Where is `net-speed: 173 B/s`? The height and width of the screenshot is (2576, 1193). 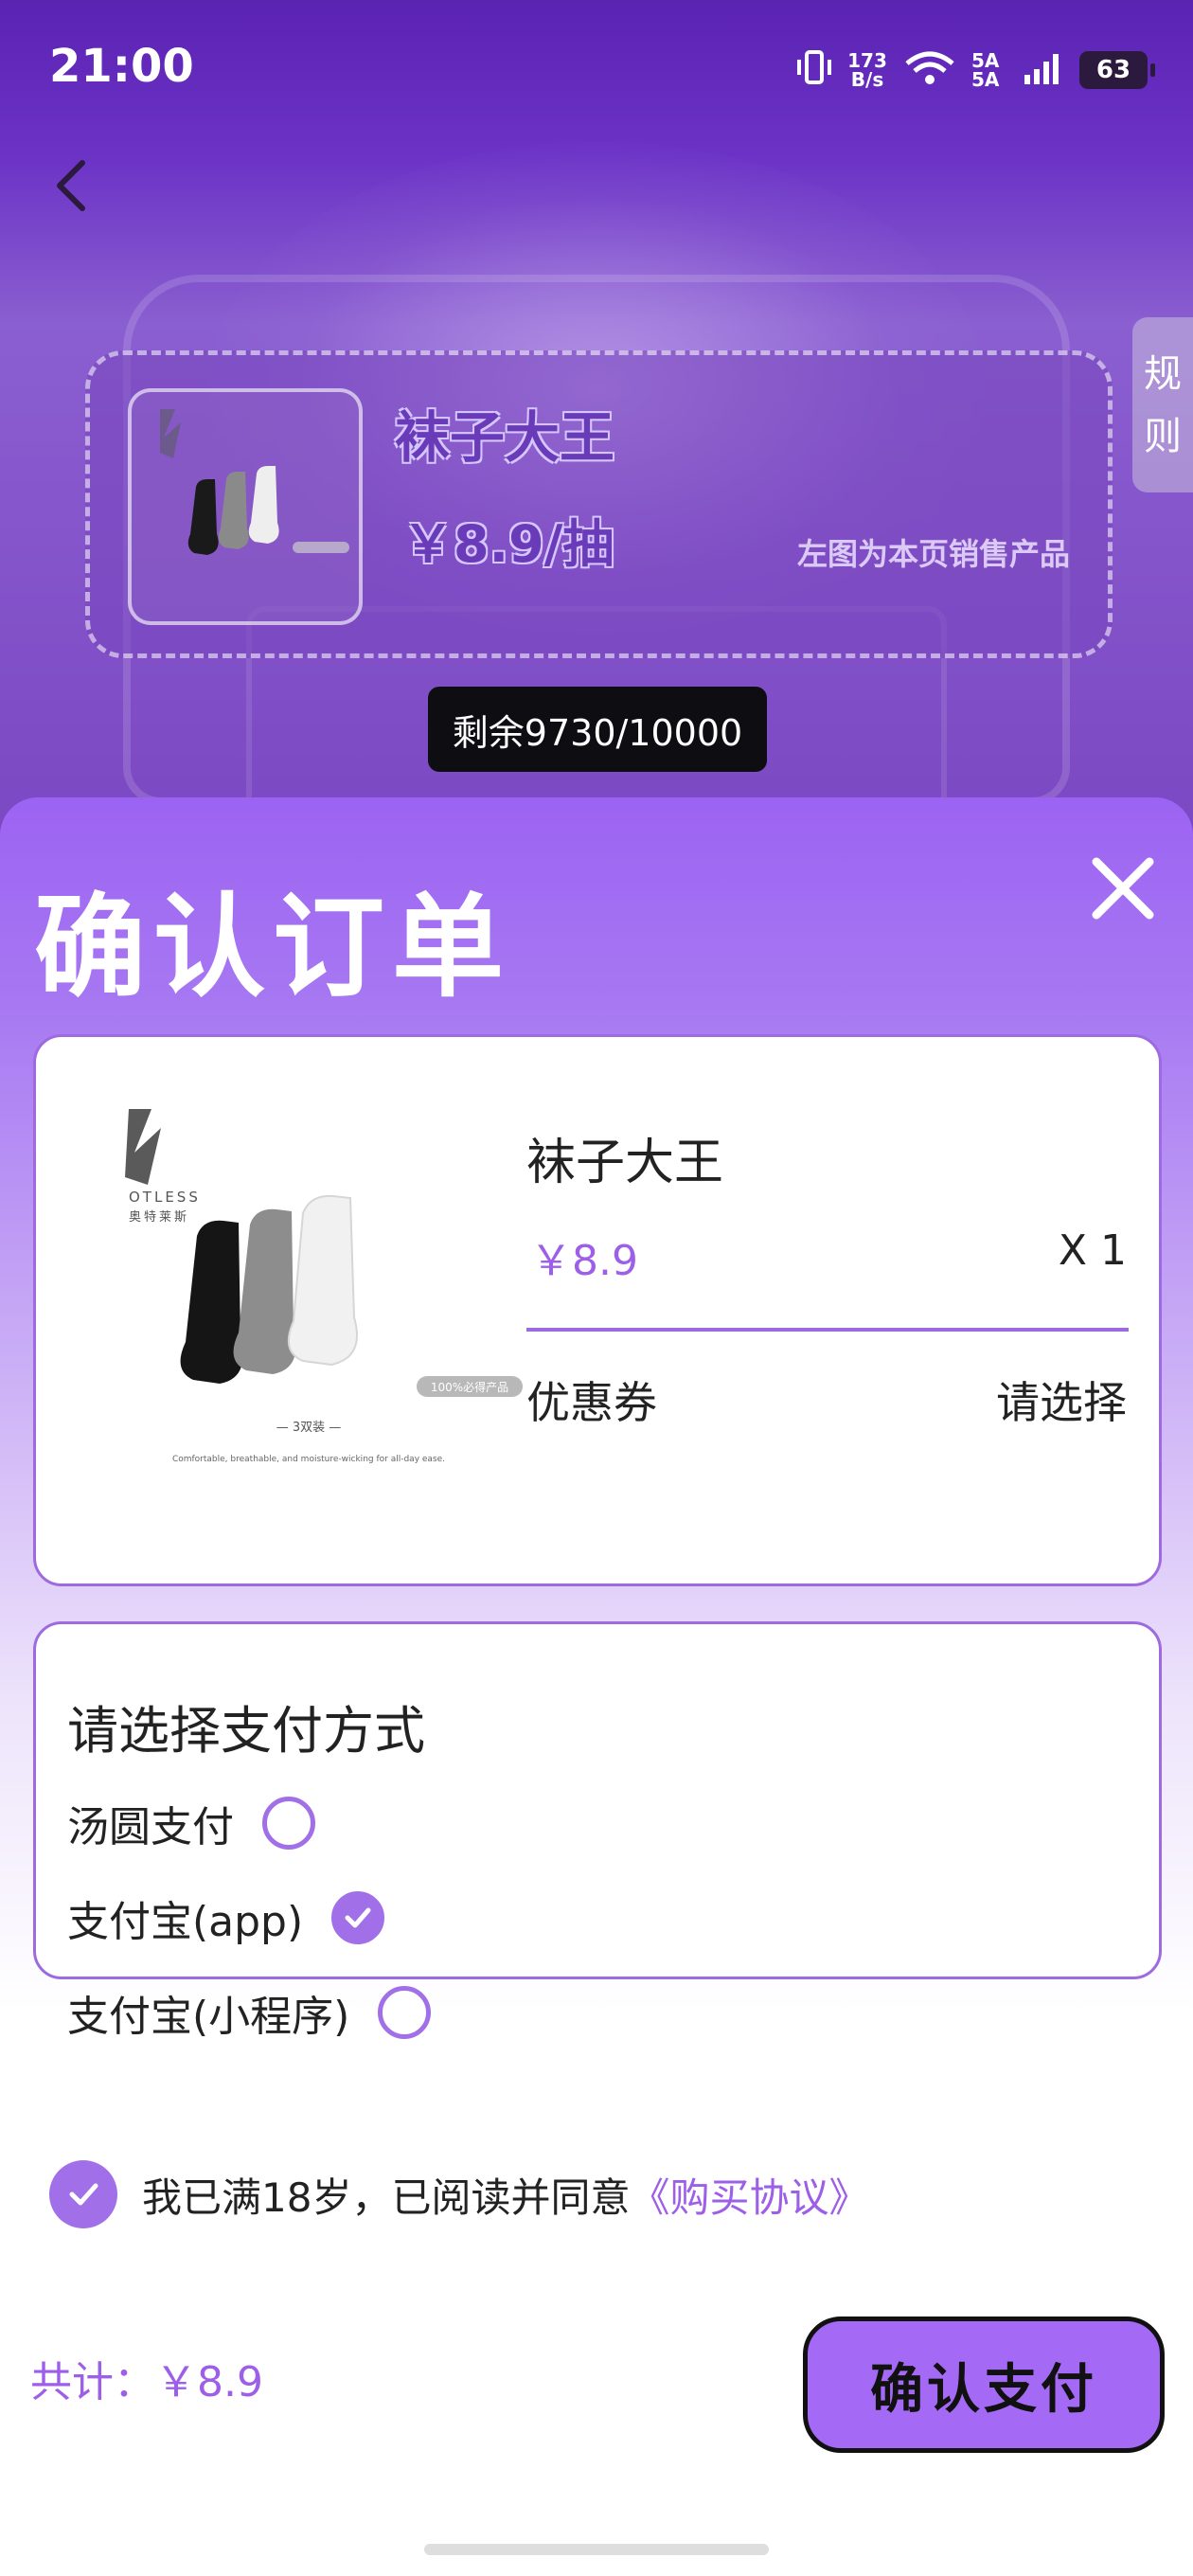
net-speed: 173 B/s is located at coordinates (867, 70).